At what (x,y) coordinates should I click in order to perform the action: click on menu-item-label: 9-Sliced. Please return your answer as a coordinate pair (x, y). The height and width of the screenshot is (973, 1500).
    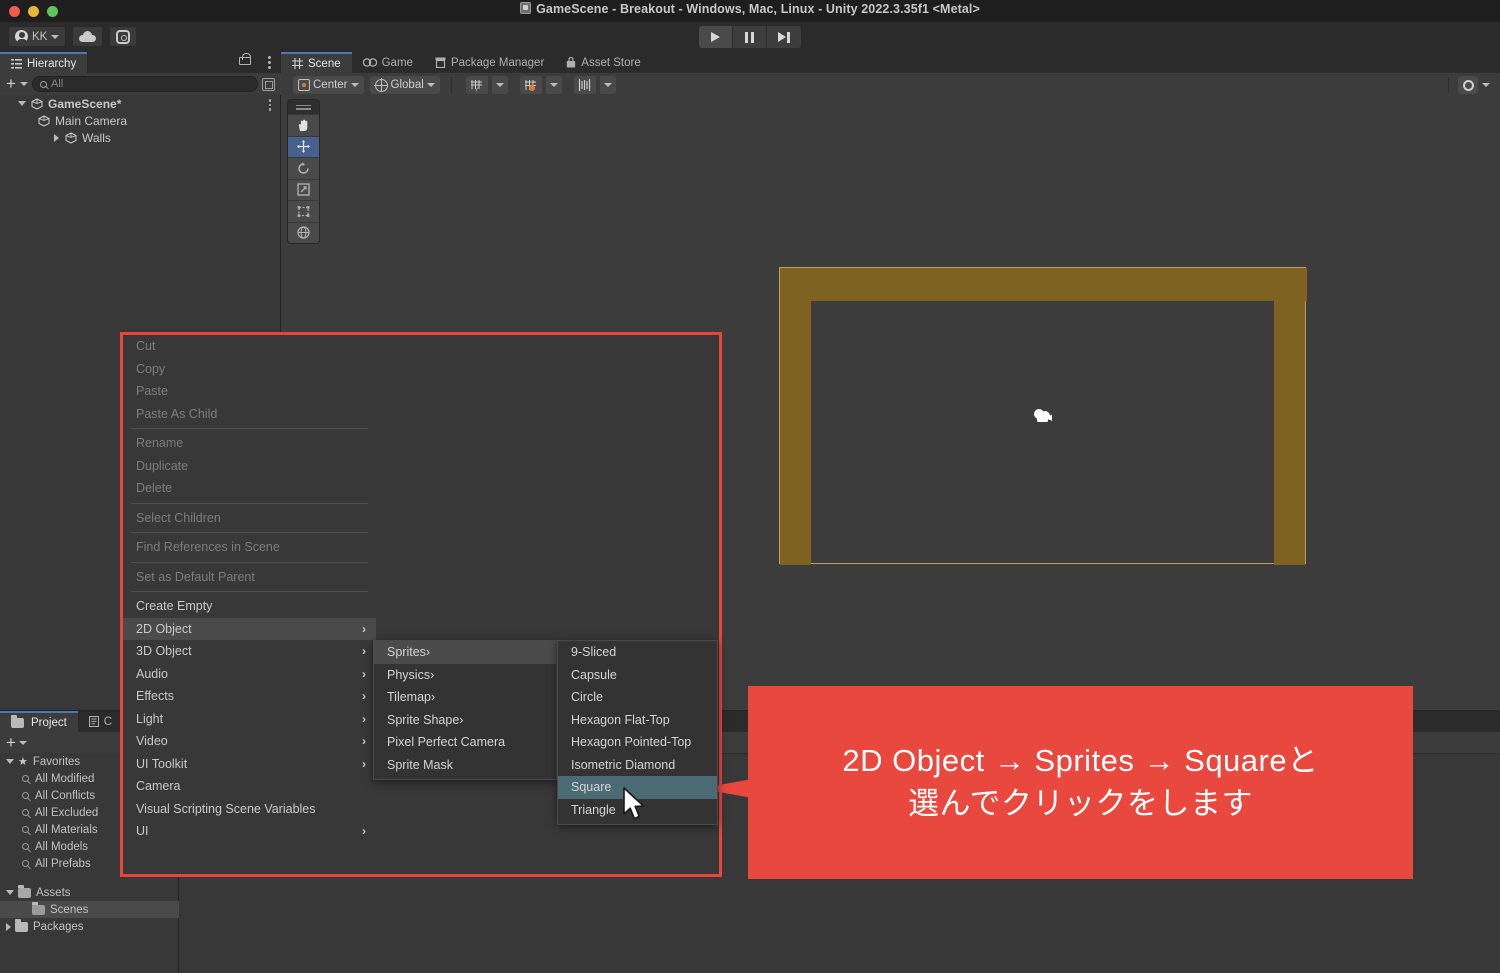
    Looking at the image, I should click on (594, 652).